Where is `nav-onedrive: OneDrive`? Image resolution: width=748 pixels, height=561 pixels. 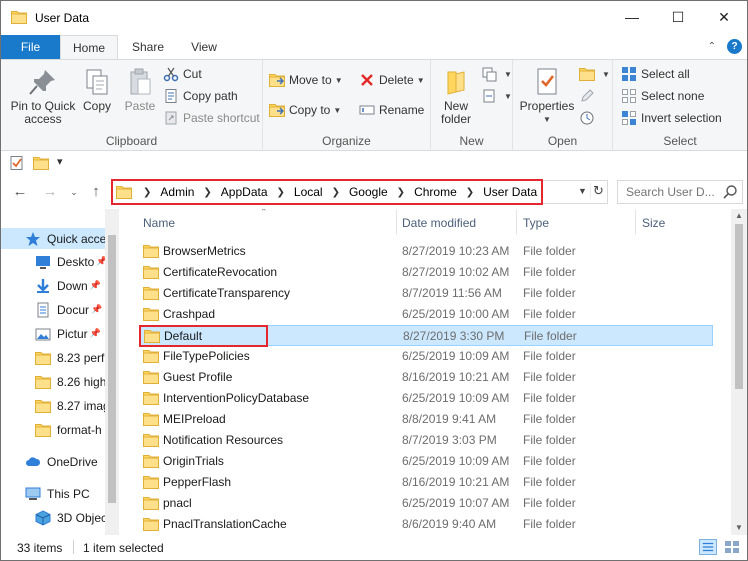
nav-onedrive: OneDrive is located at coordinates (53, 461).